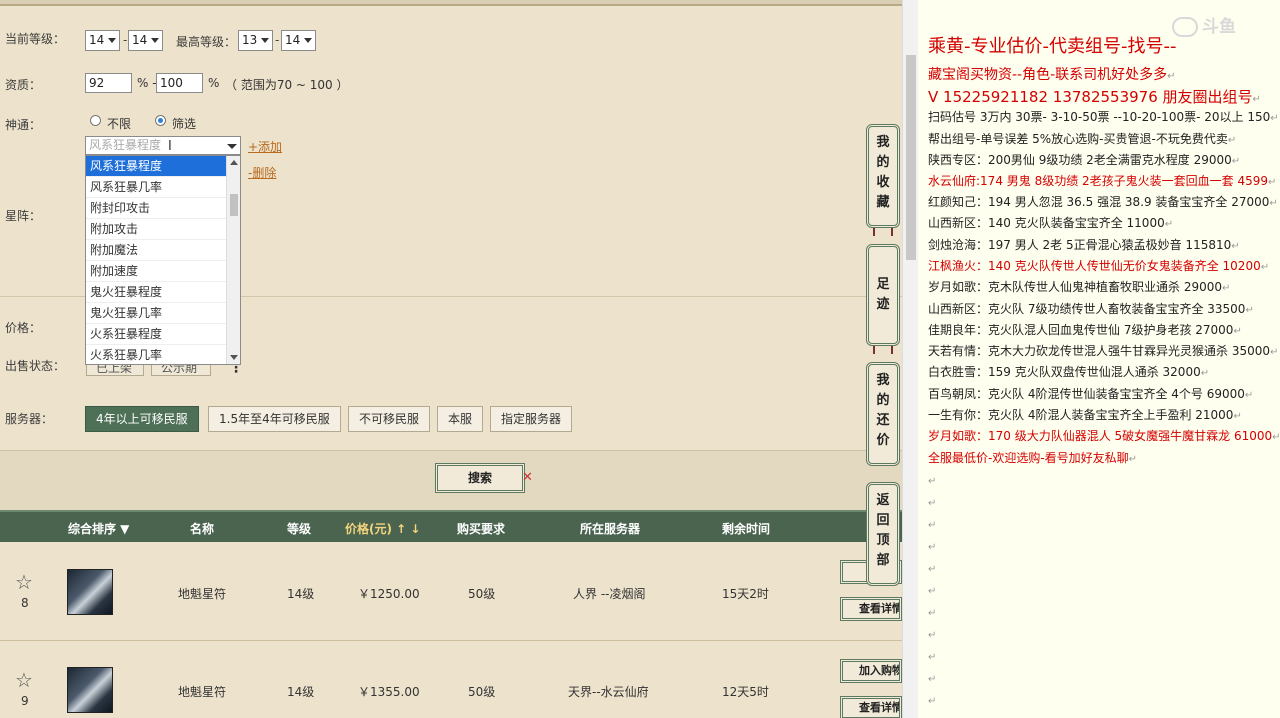  I want to click on dropdown-option: 风系狂暴几率, so click(156, 187).